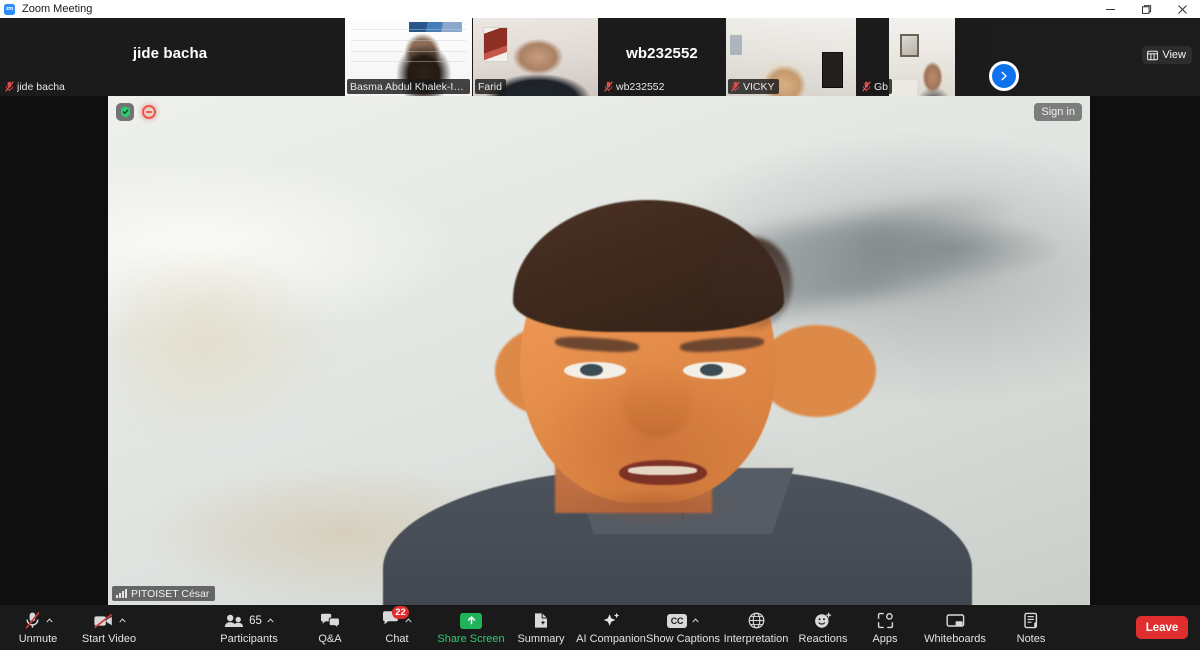  Describe the element at coordinates (1167, 55) in the screenshot. I see `view-layout-button: View` at that location.